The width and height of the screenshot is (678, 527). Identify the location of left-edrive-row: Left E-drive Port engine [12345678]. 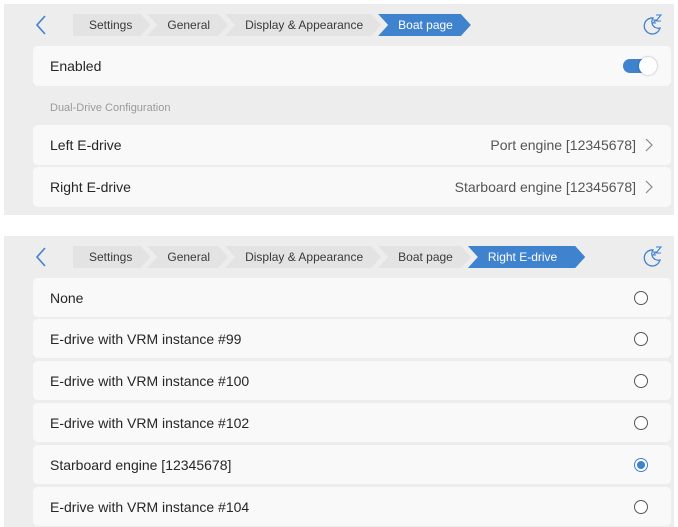
(352, 145).